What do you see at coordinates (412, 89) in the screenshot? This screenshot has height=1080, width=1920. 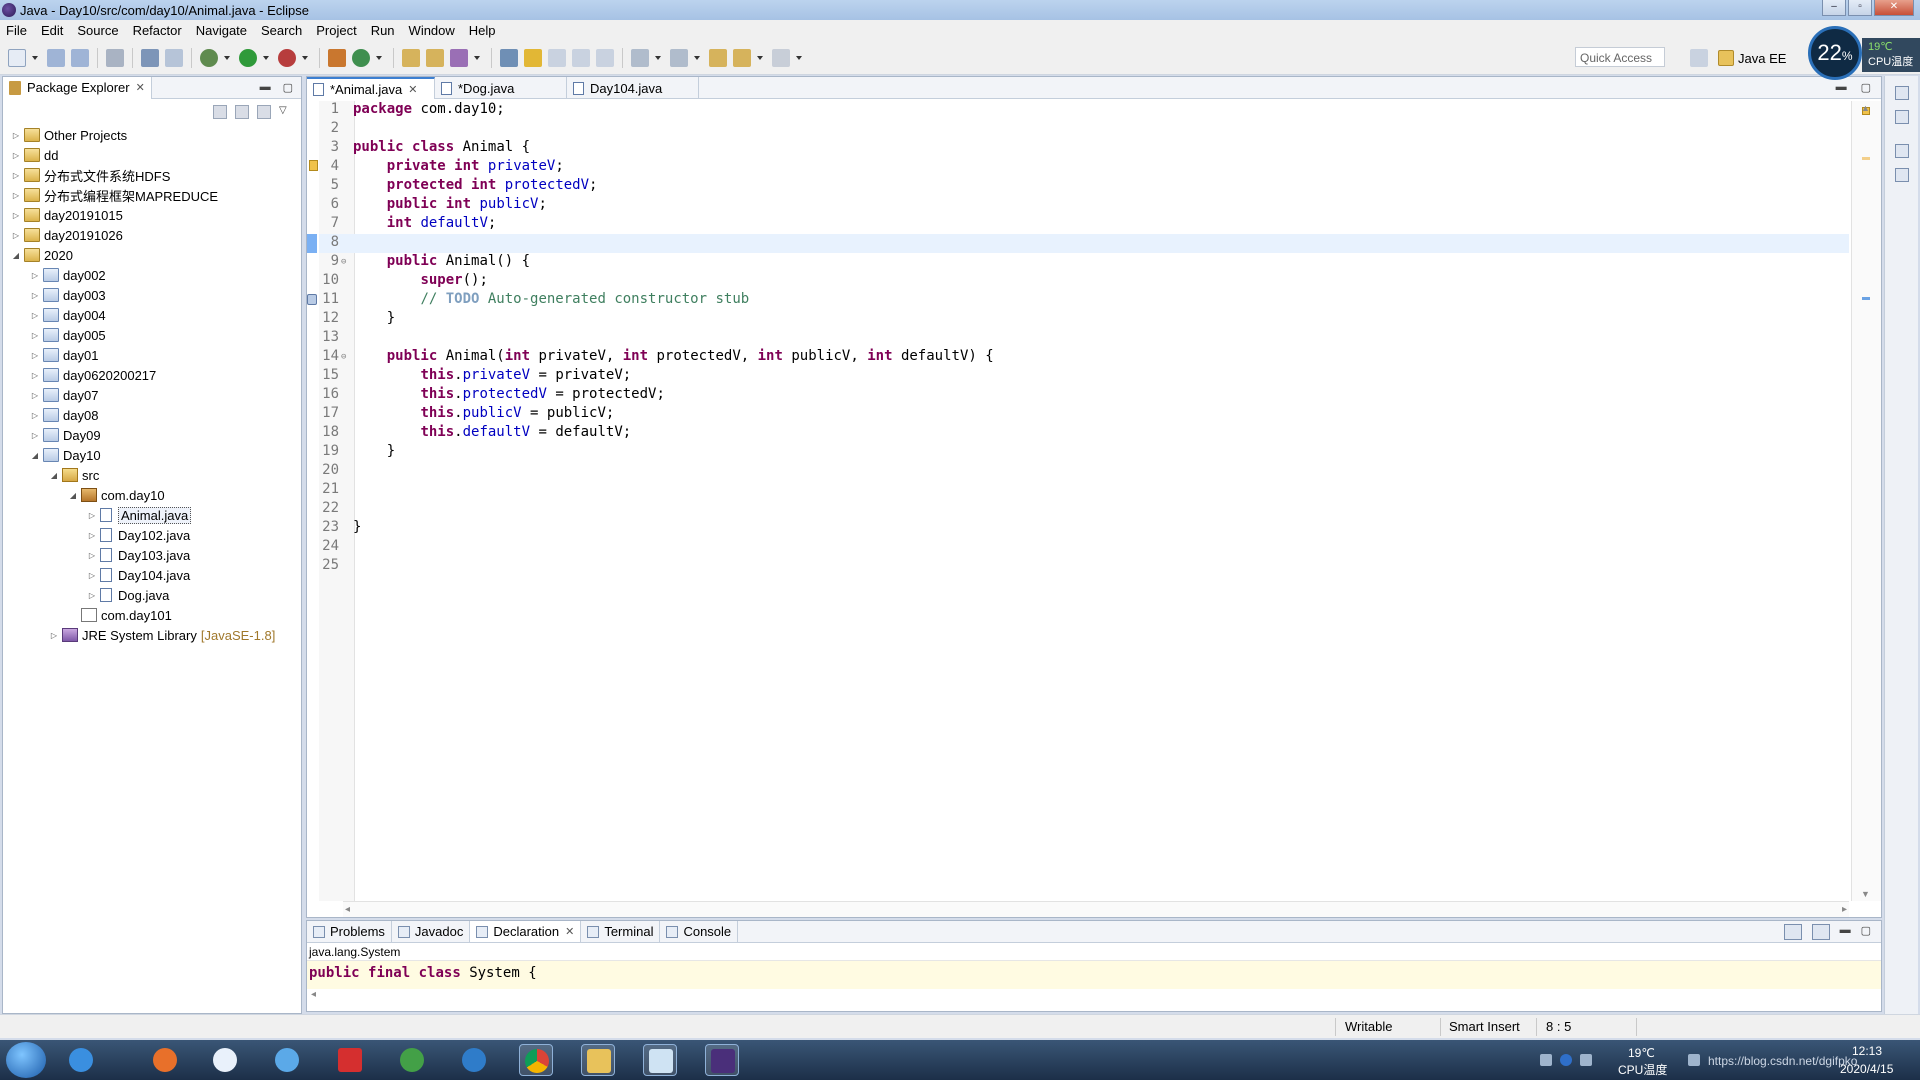 I see `close-icon: ✕` at bounding box center [412, 89].